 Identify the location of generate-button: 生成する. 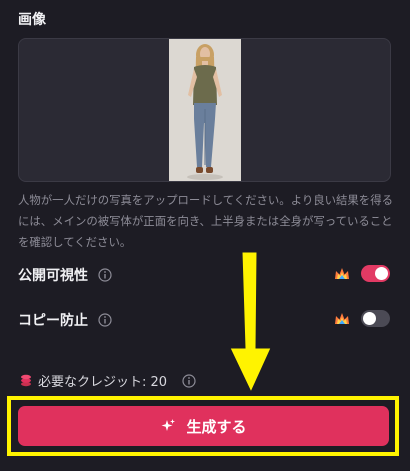
(203, 426).